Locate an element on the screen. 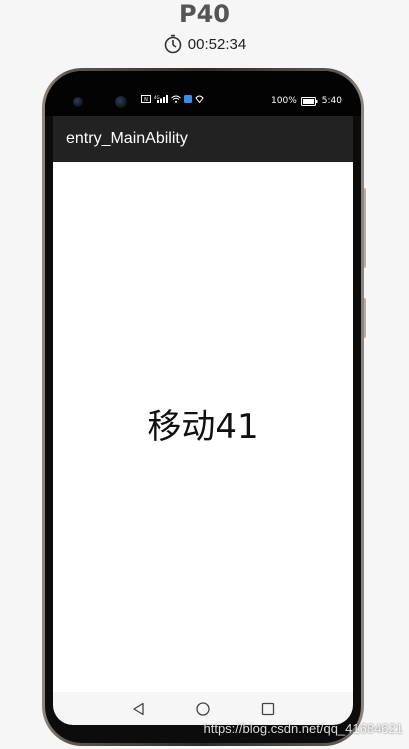 The width and height of the screenshot is (409, 749). nfc-icon: N is located at coordinates (146, 99).